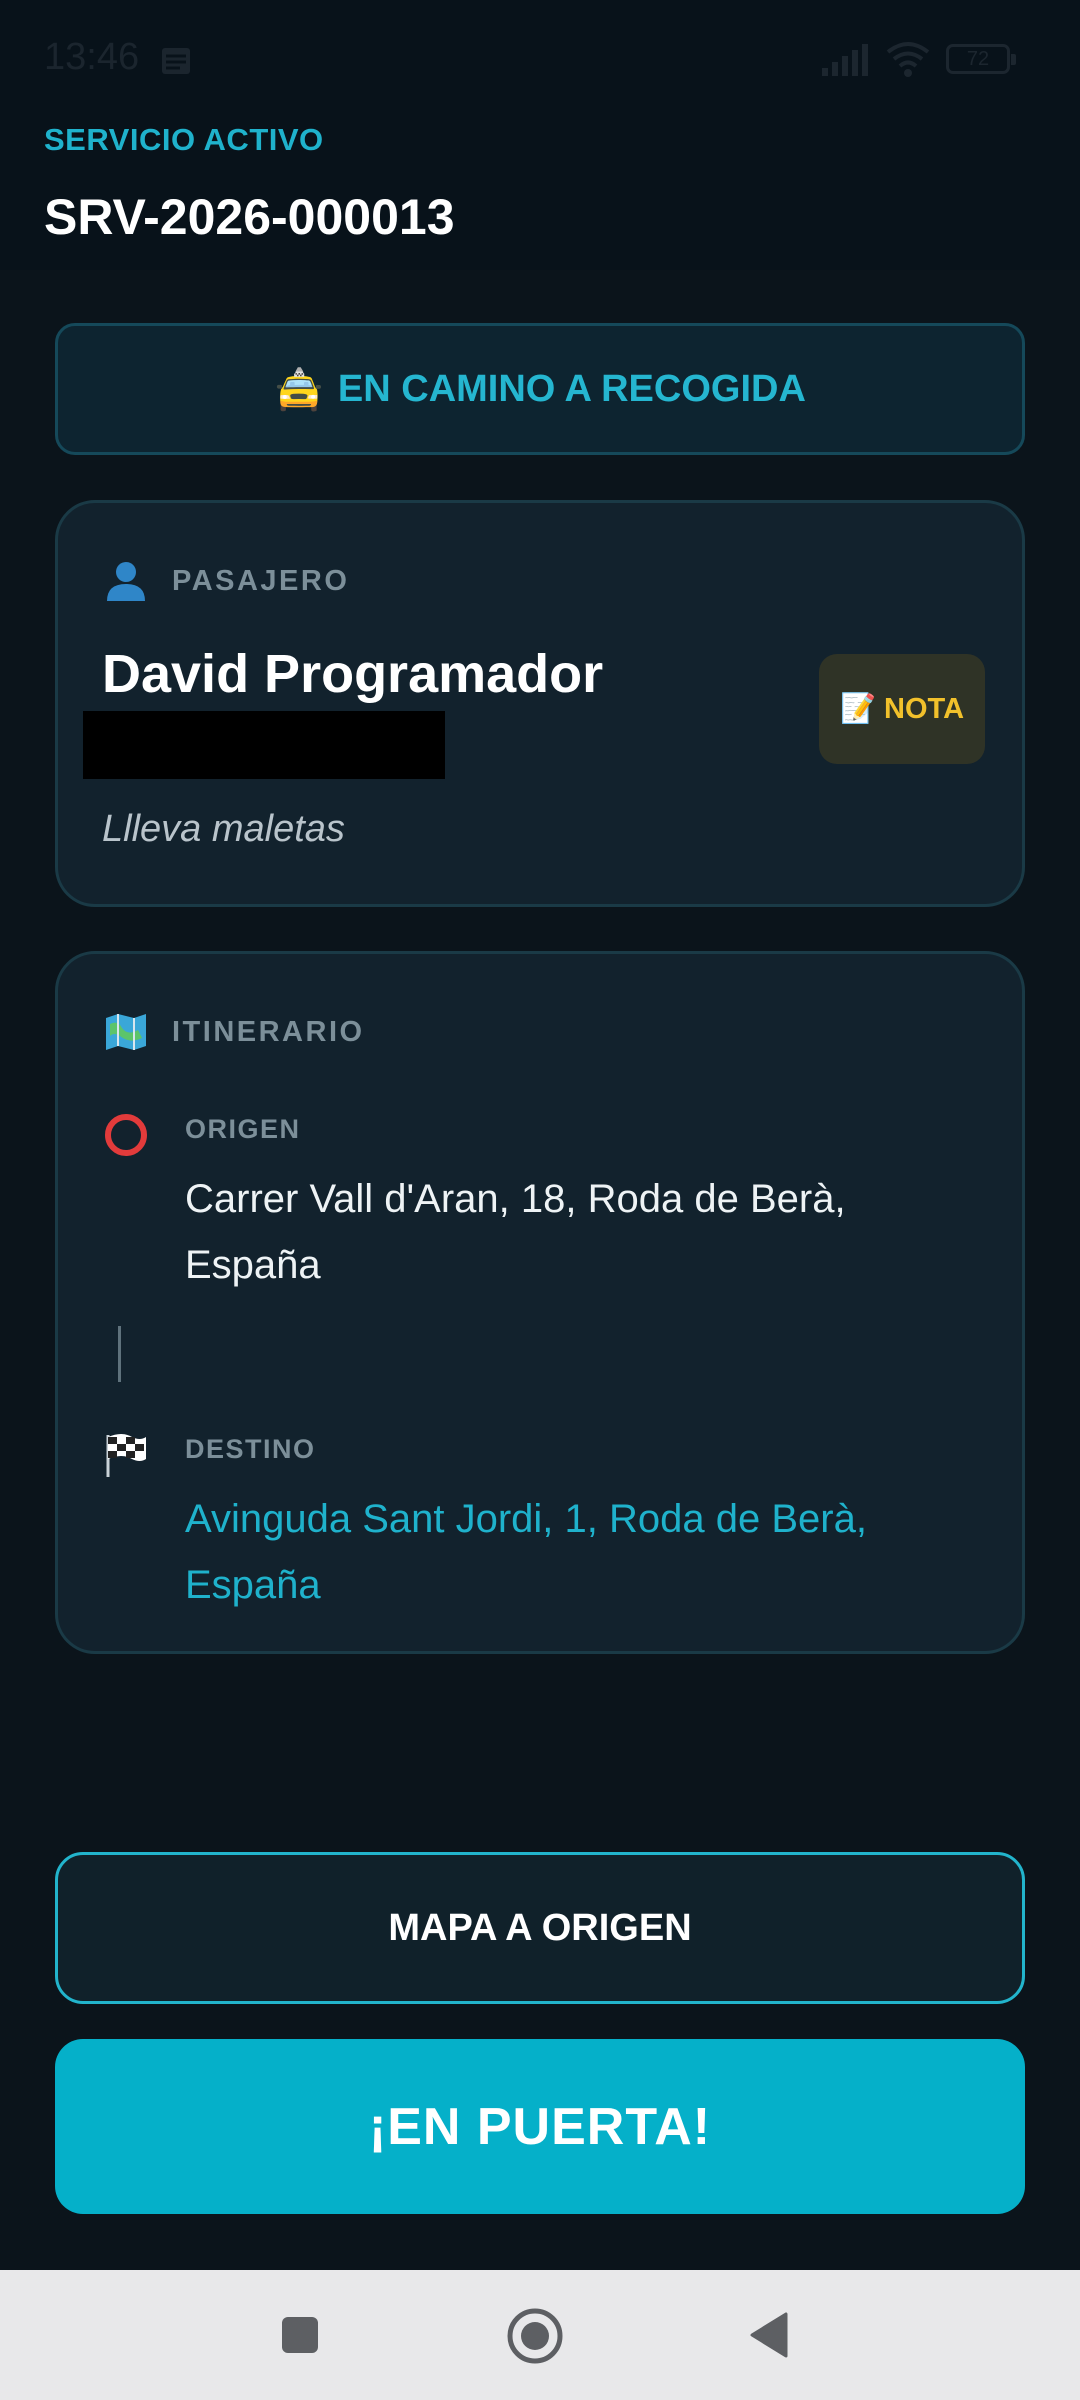  I want to click on service-status-banner: 🚖 EN CAMINO A RECOGIDA, so click(540, 389).